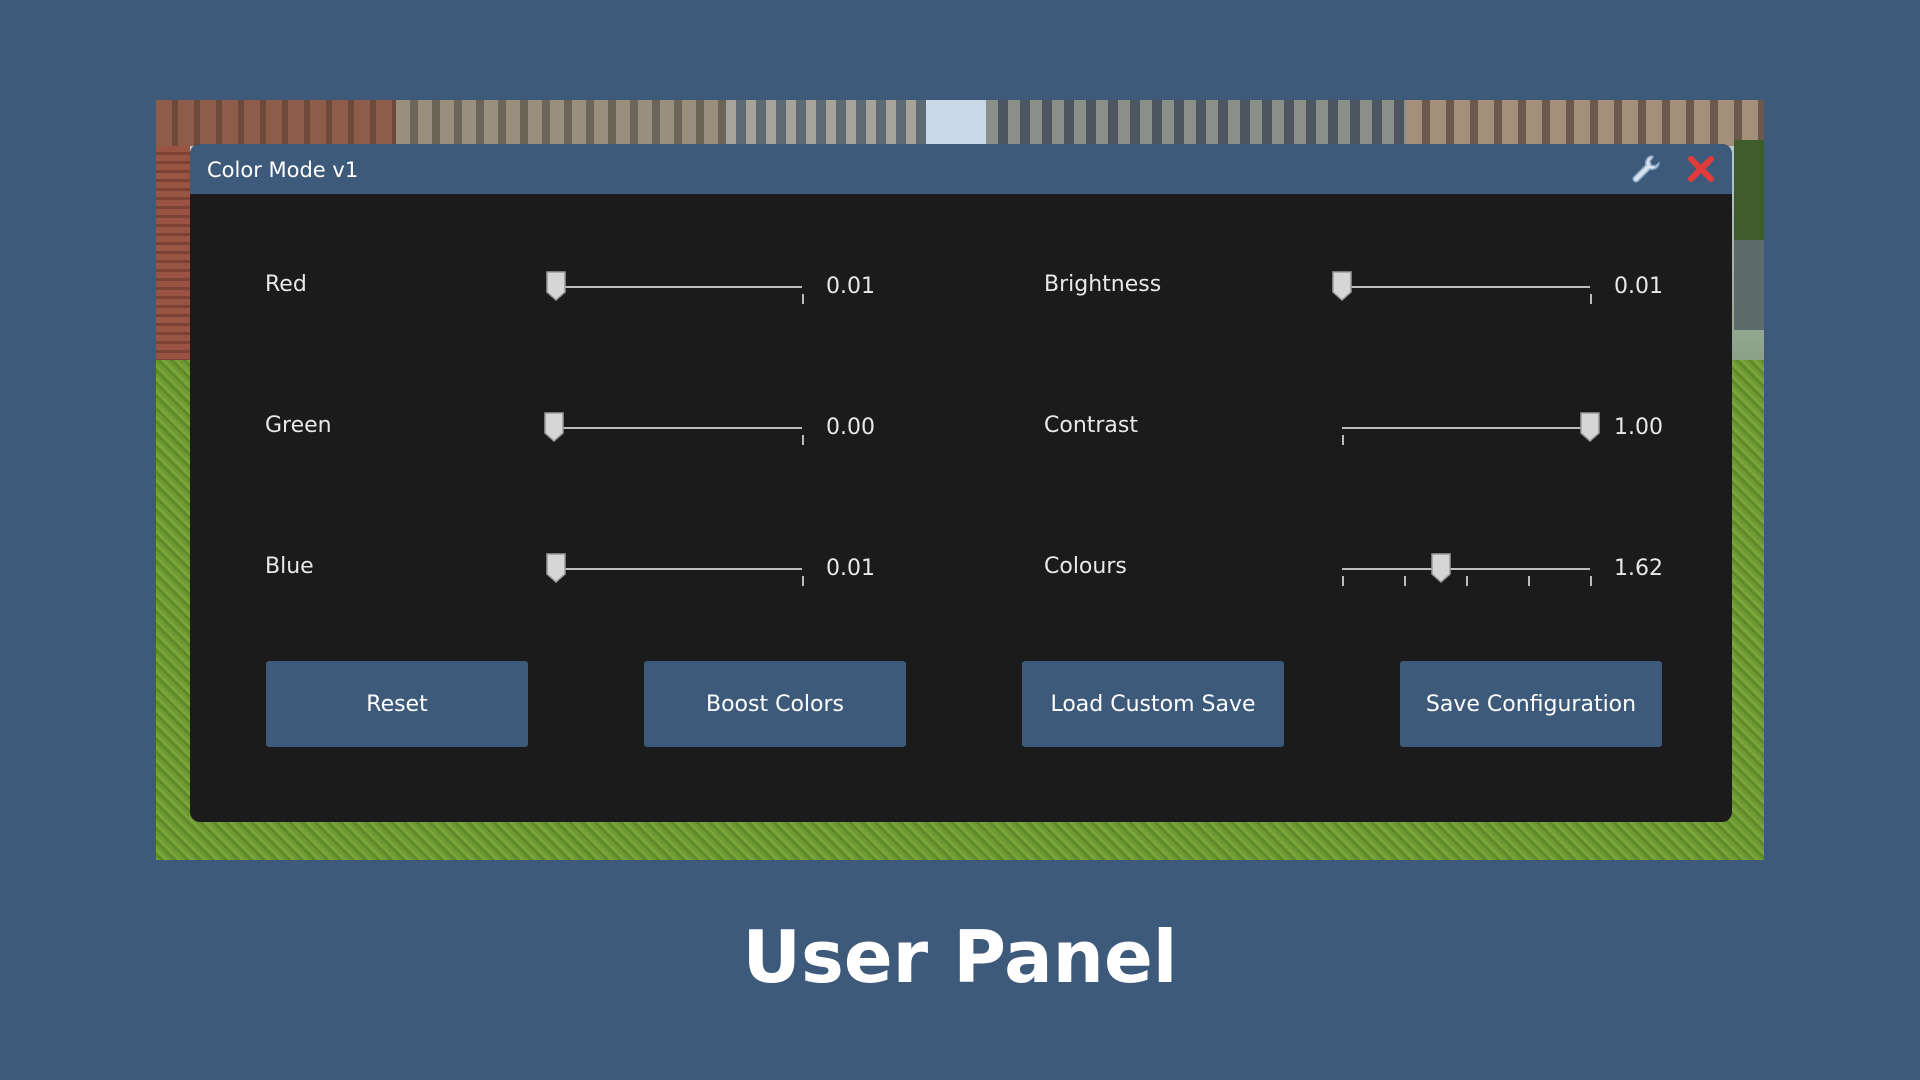  I want to click on load-custom-save-button: Load Custom Save, so click(1153, 704).